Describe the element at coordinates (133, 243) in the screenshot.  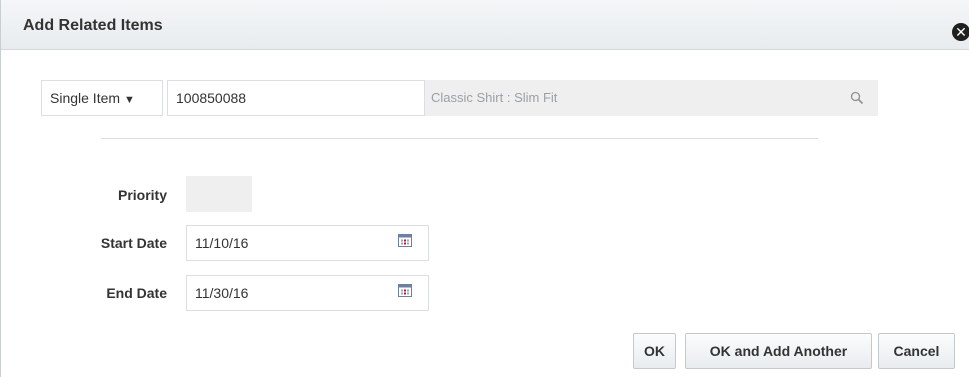
I see `start-date-label: Start Date` at that location.